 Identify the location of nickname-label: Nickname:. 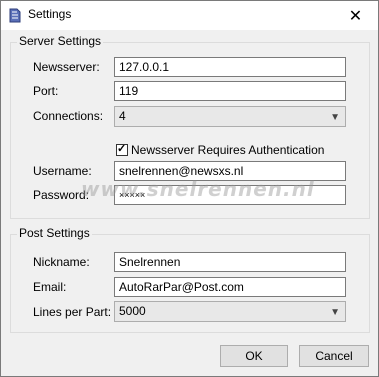
(61, 262).